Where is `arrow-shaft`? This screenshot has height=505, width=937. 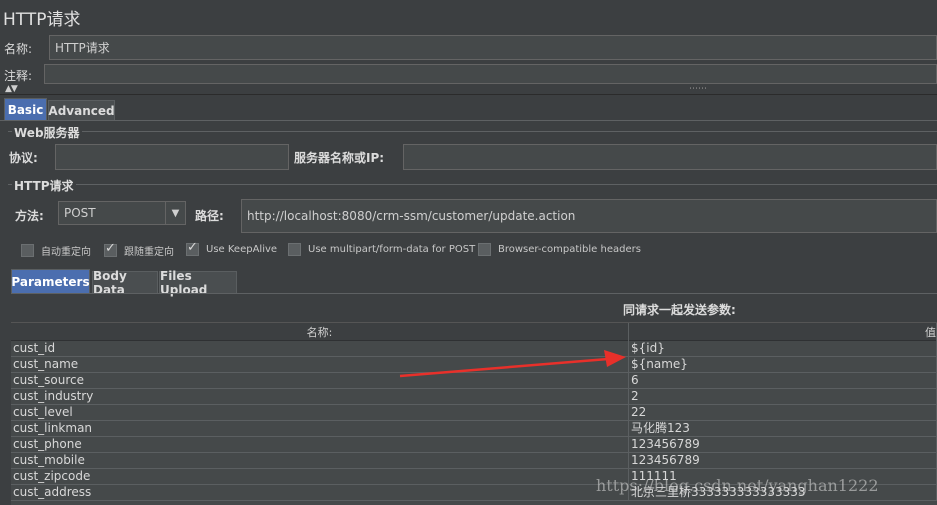 arrow-shaft is located at coordinates (504, 367).